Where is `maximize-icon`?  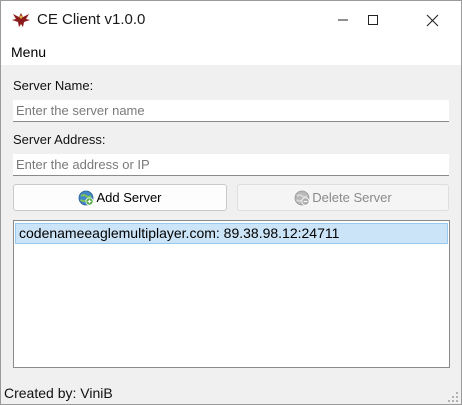
maximize-icon is located at coordinates (373, 20).